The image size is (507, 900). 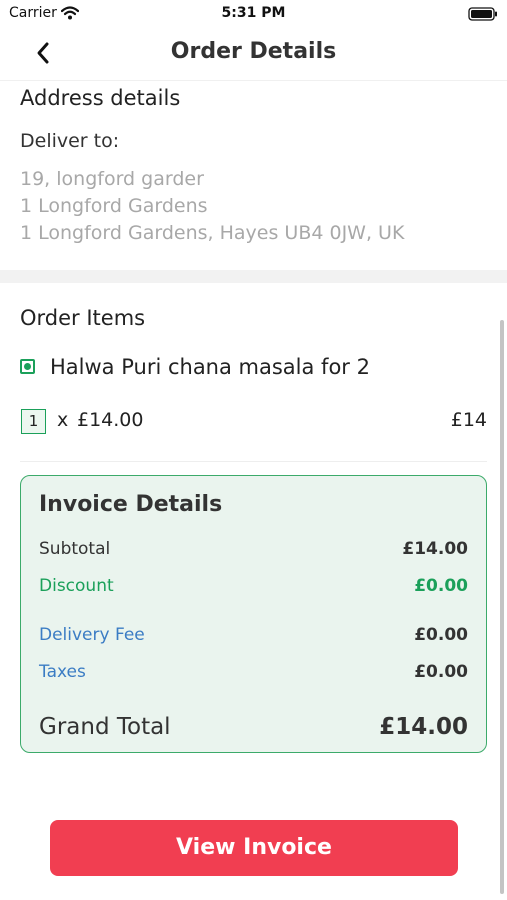 I want to click on grand-total-value: £14.00, so click(x=423, y=727).